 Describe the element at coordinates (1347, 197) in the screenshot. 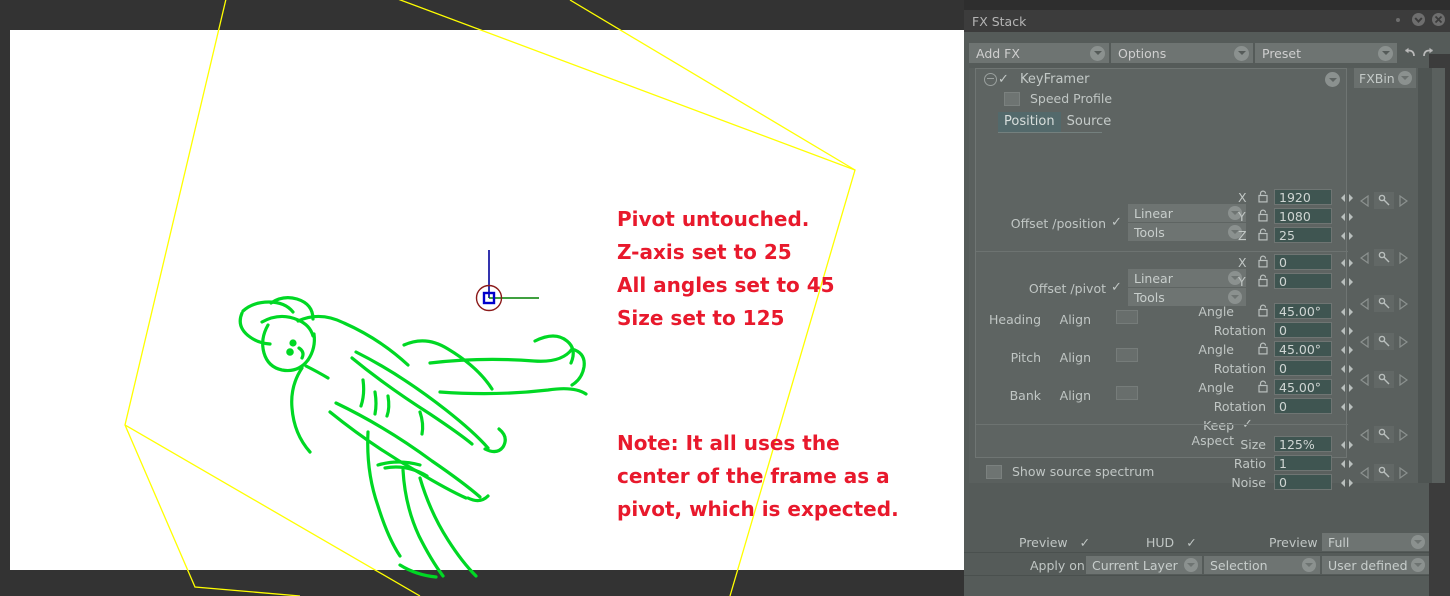

I see `spinner-position-x` at that location.